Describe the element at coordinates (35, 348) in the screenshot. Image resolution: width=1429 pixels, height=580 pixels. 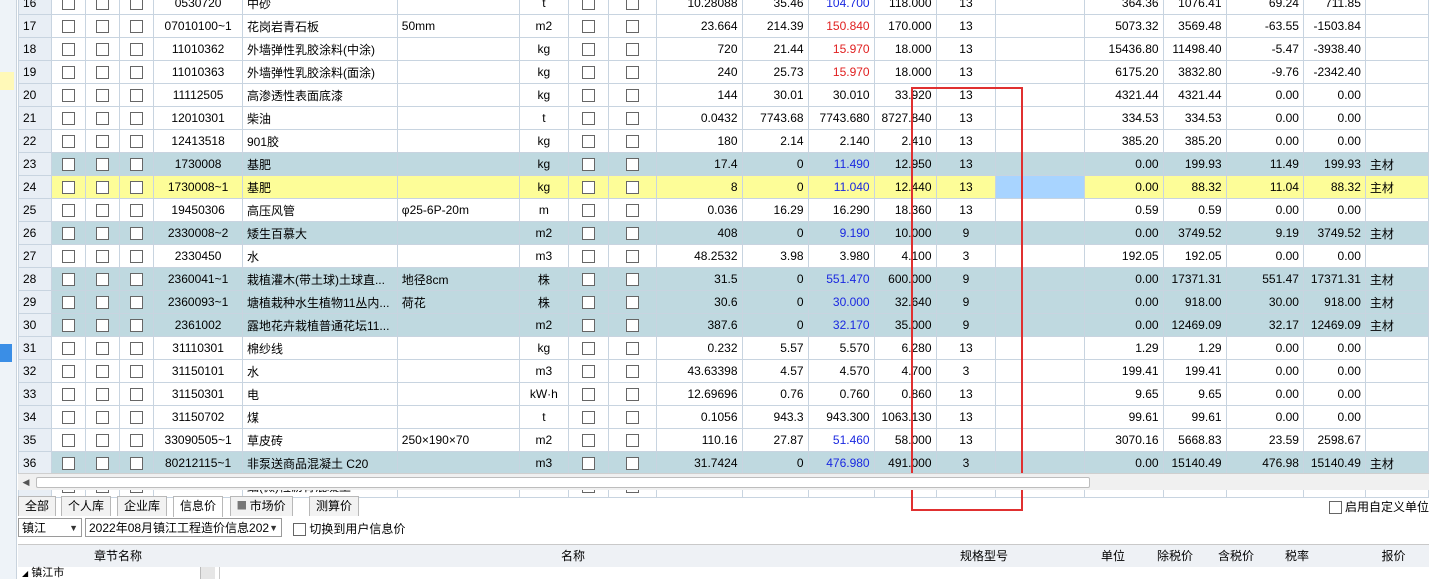
I see `row-number: 31` at that location.